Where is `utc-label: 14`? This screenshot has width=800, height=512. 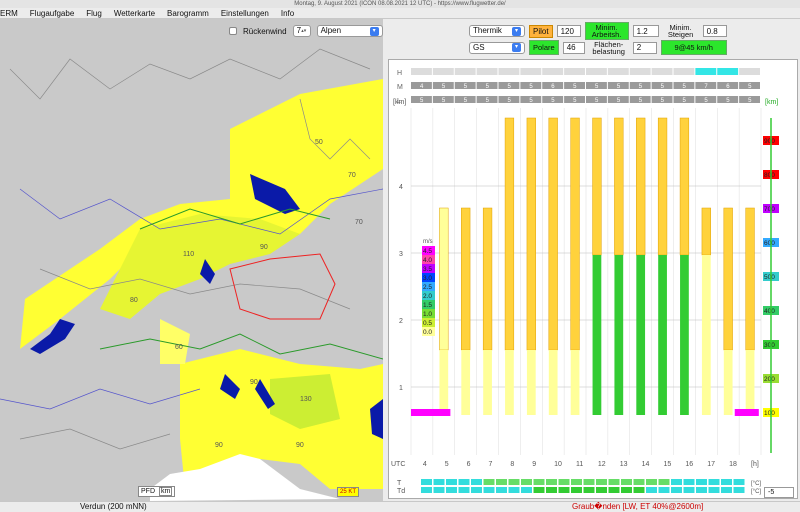 utc-label: 14 is located at coordinates (646, 464).